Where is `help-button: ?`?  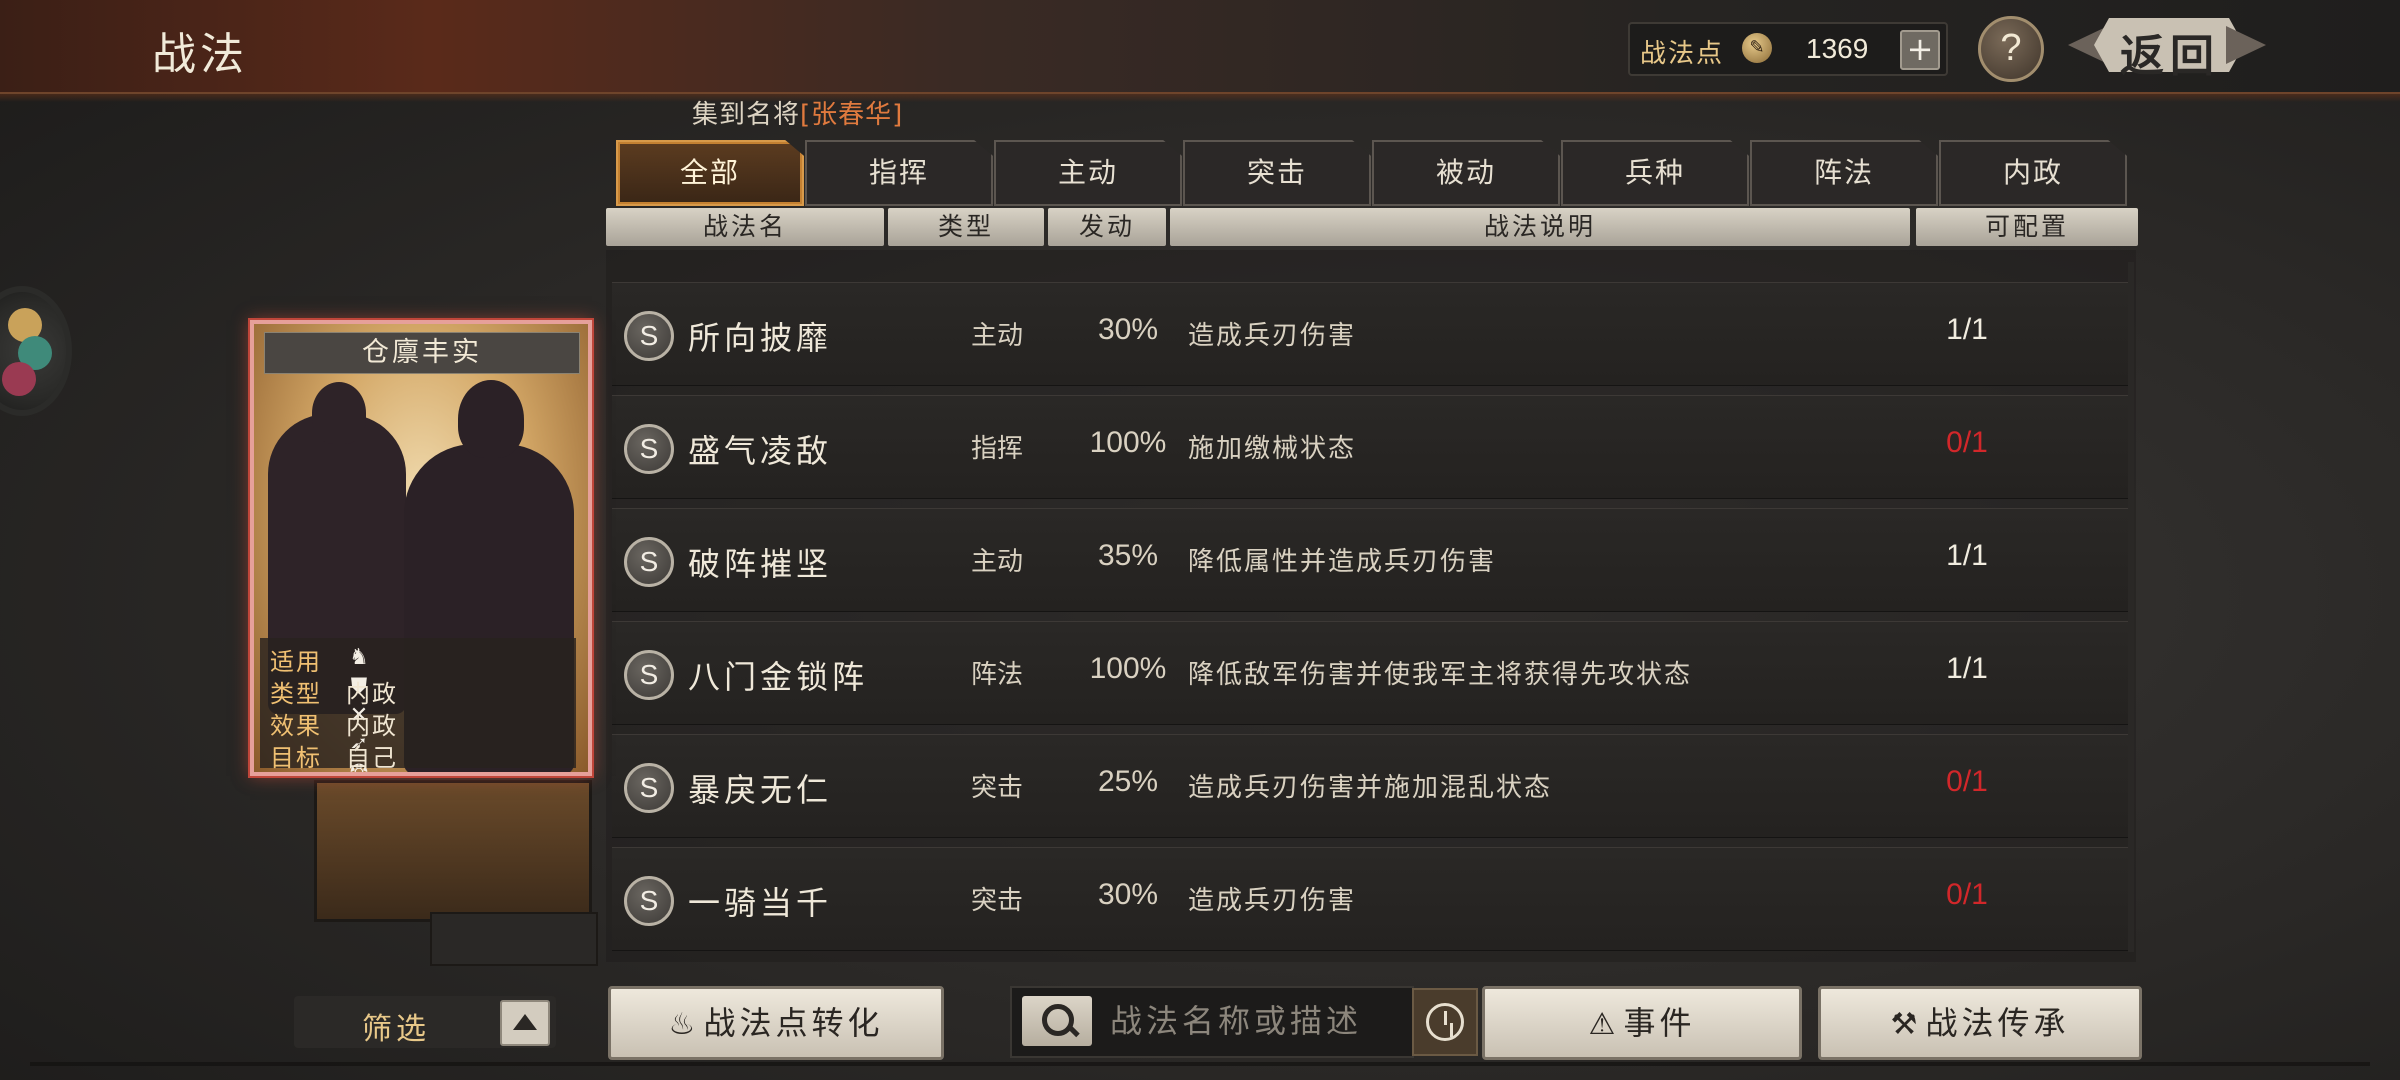
help-button: ? is located at coordinates (2011, 49).